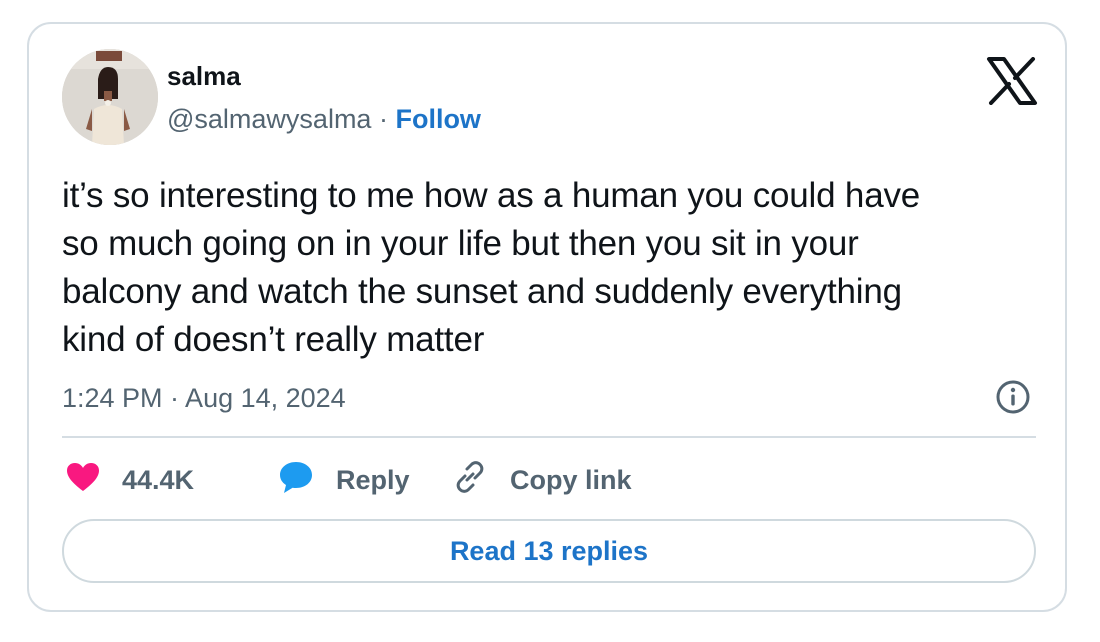 The height and width of the screenshot is (642, 1100). Describe the element at coordinates (269, 119) in the screenshot. I see `author-handle: @salmawysalma` at that location.